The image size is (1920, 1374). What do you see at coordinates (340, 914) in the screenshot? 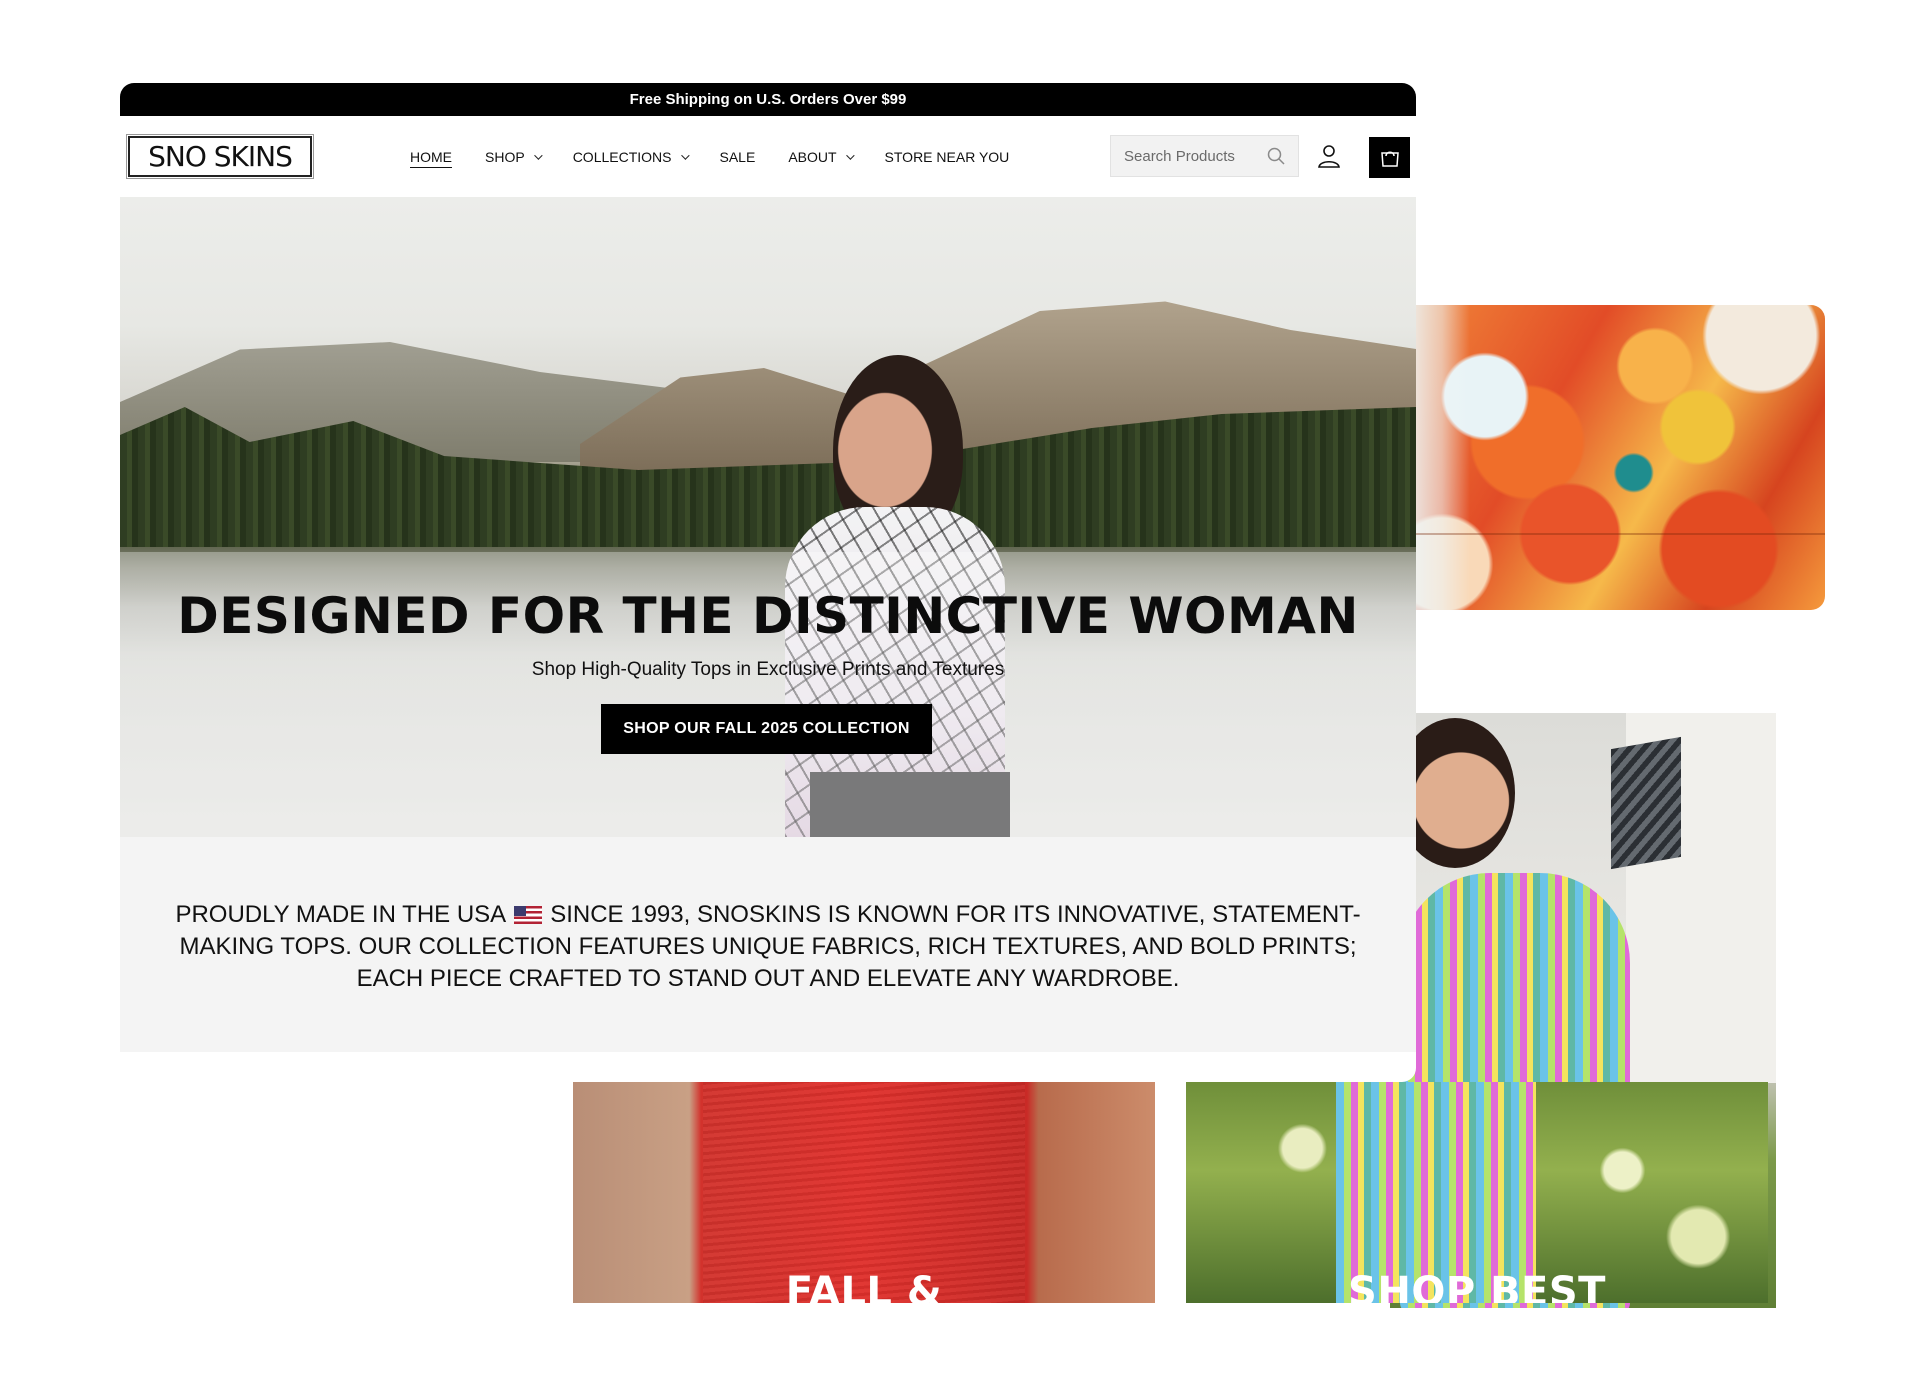
I see `about-text-intro: PROUDLY MADE IN THE USA` at bounding box center [340, 914].